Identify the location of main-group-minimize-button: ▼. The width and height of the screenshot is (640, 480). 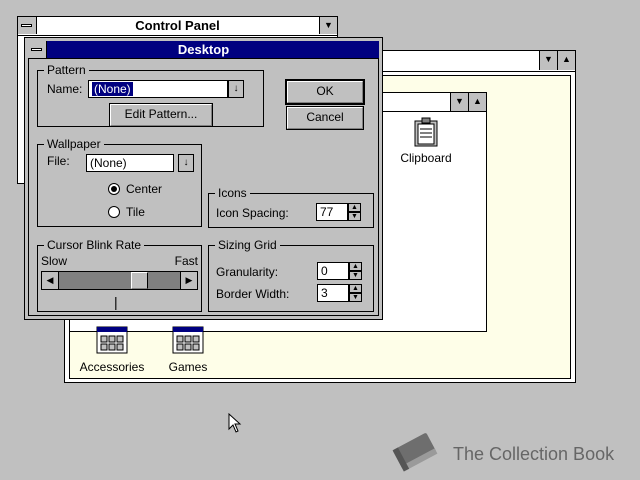
(459, 102).